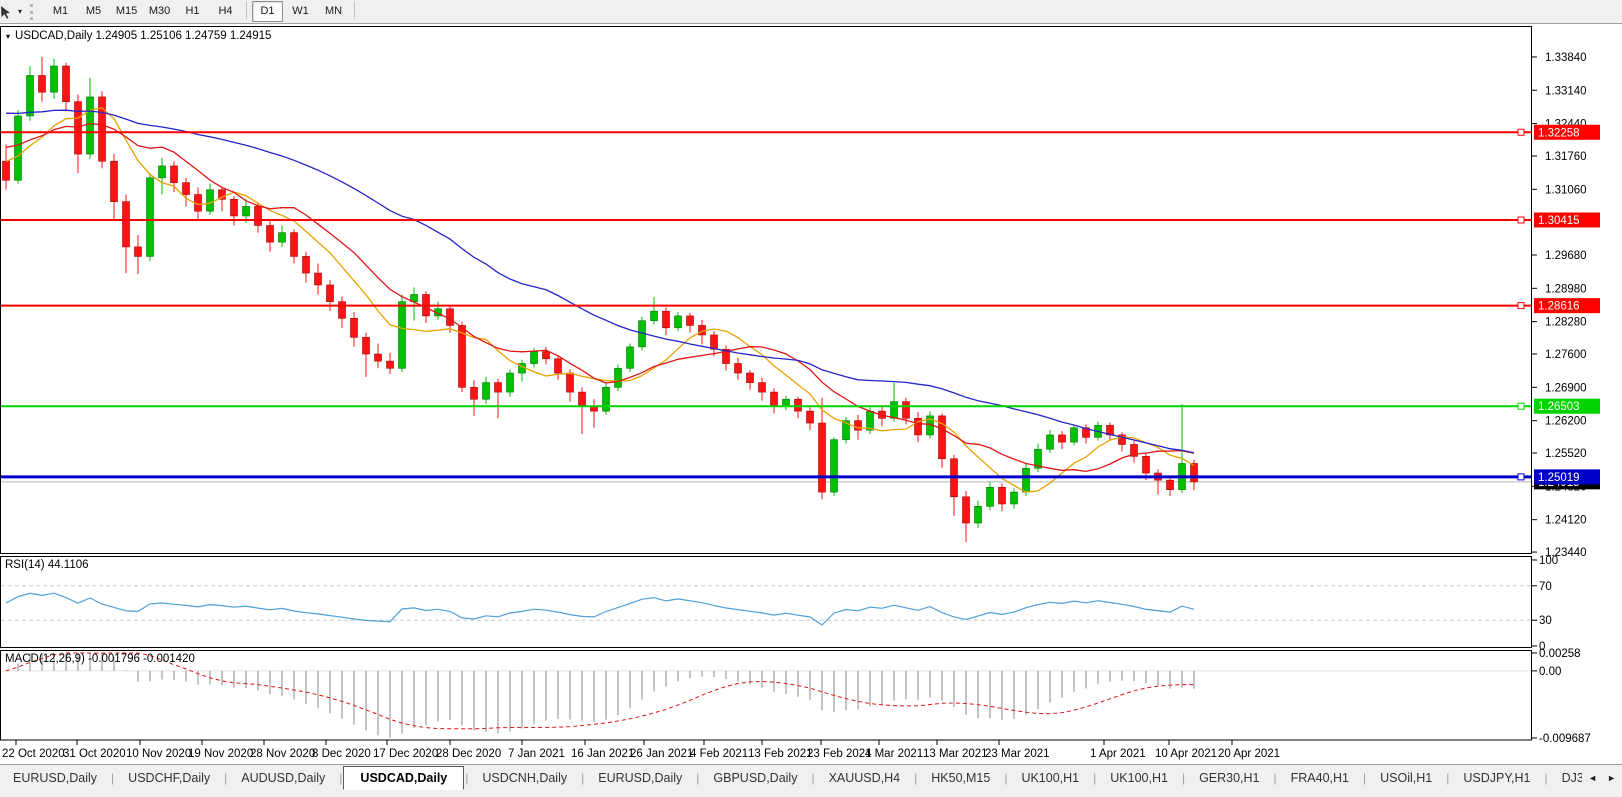 The image size is (1622, 797). Describe the element at coordinates (766, 602) in the screenshot. I see `rsi-panel` at that location.